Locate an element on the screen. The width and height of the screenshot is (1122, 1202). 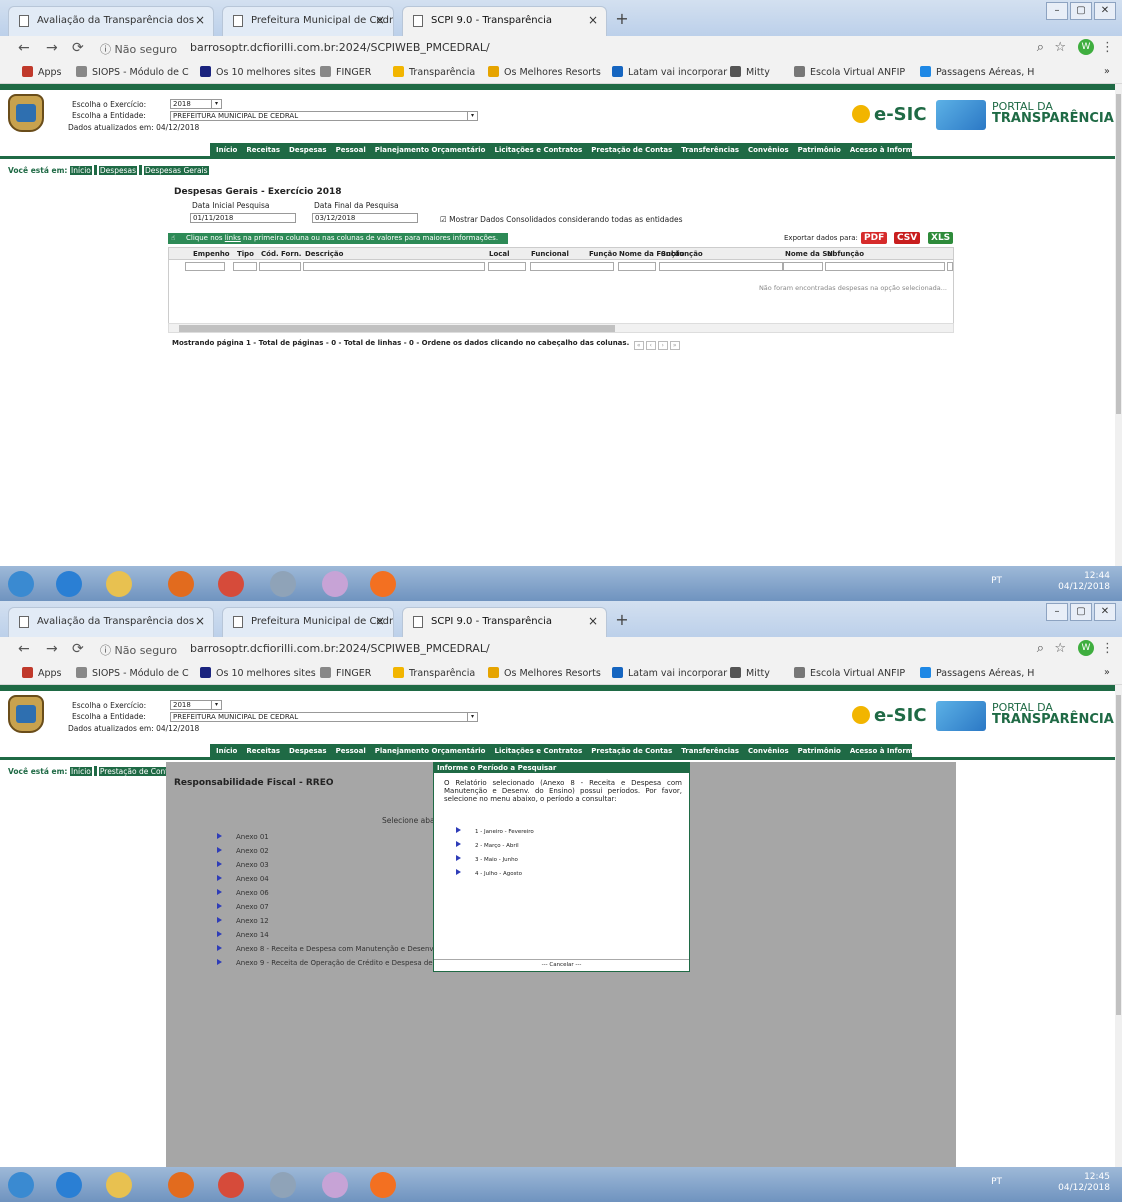
anexo-item: Anexo 06 is located at coordinates (243, 893).